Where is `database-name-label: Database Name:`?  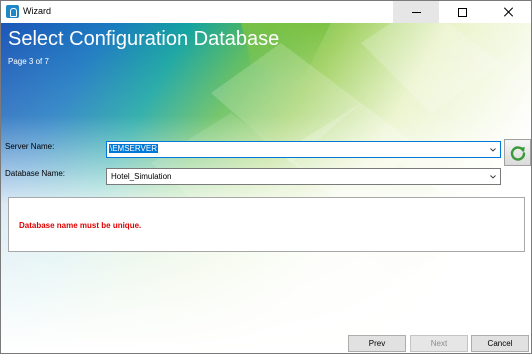 database-name-label: Database Name: is located at coordinates (35, 173).